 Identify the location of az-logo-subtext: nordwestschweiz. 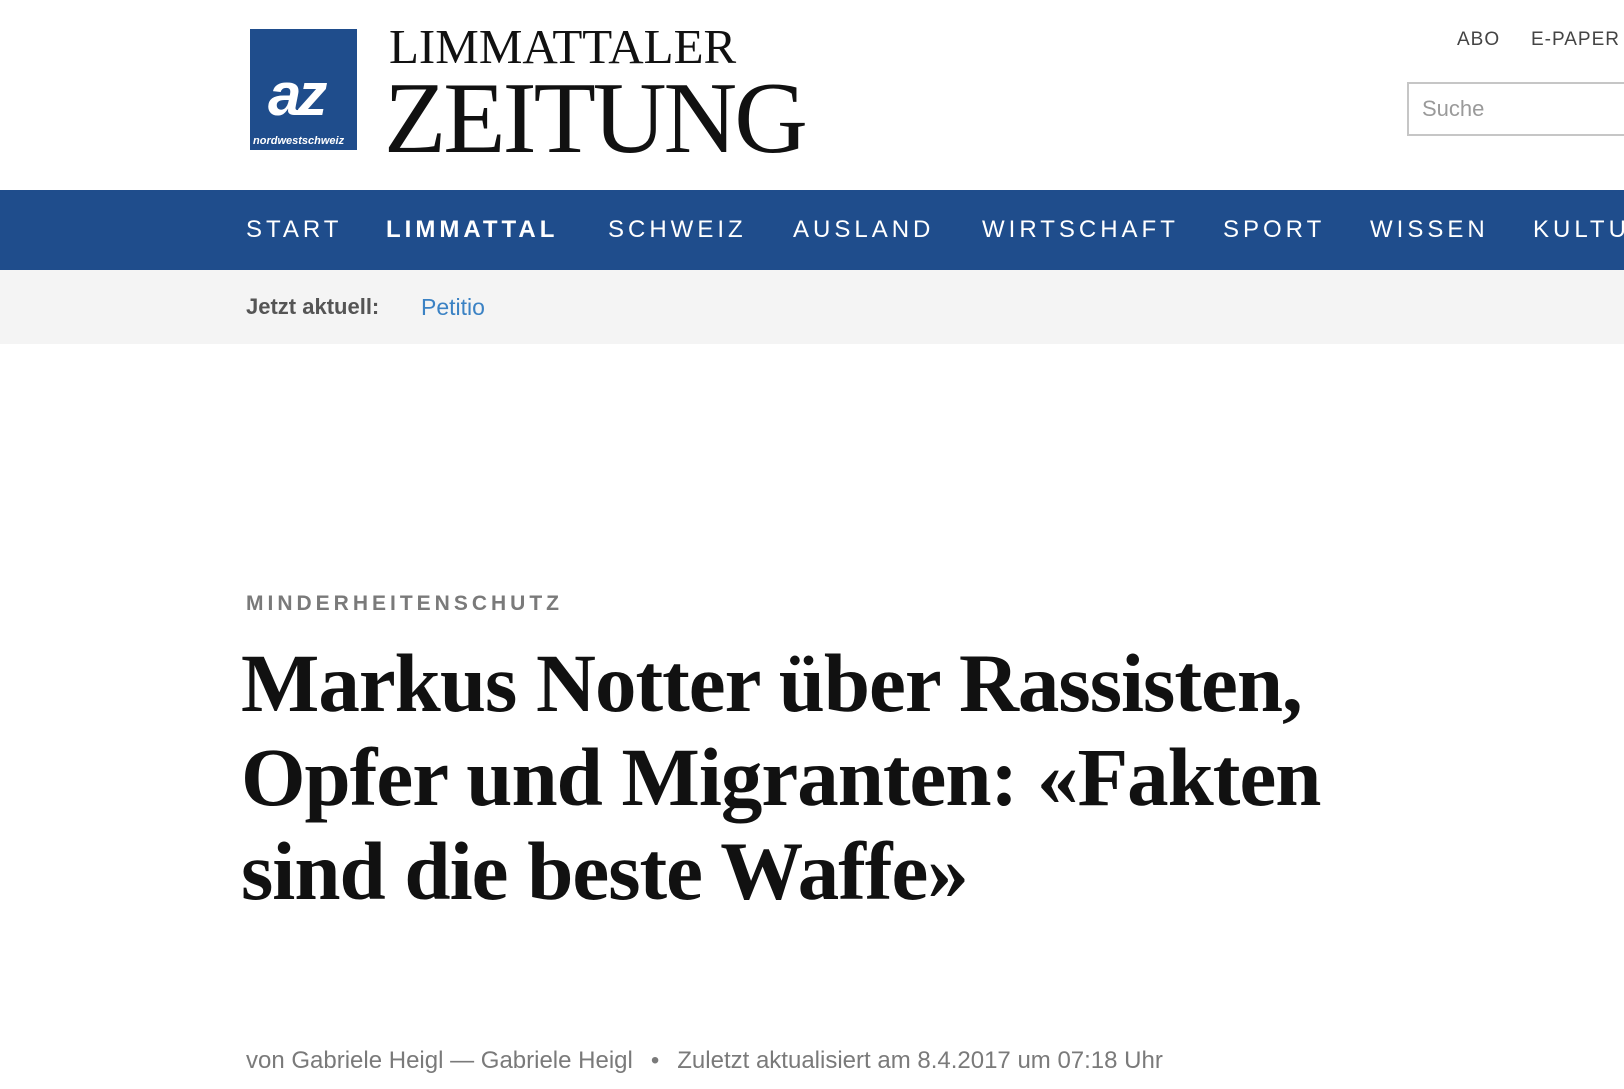
(299, 141).